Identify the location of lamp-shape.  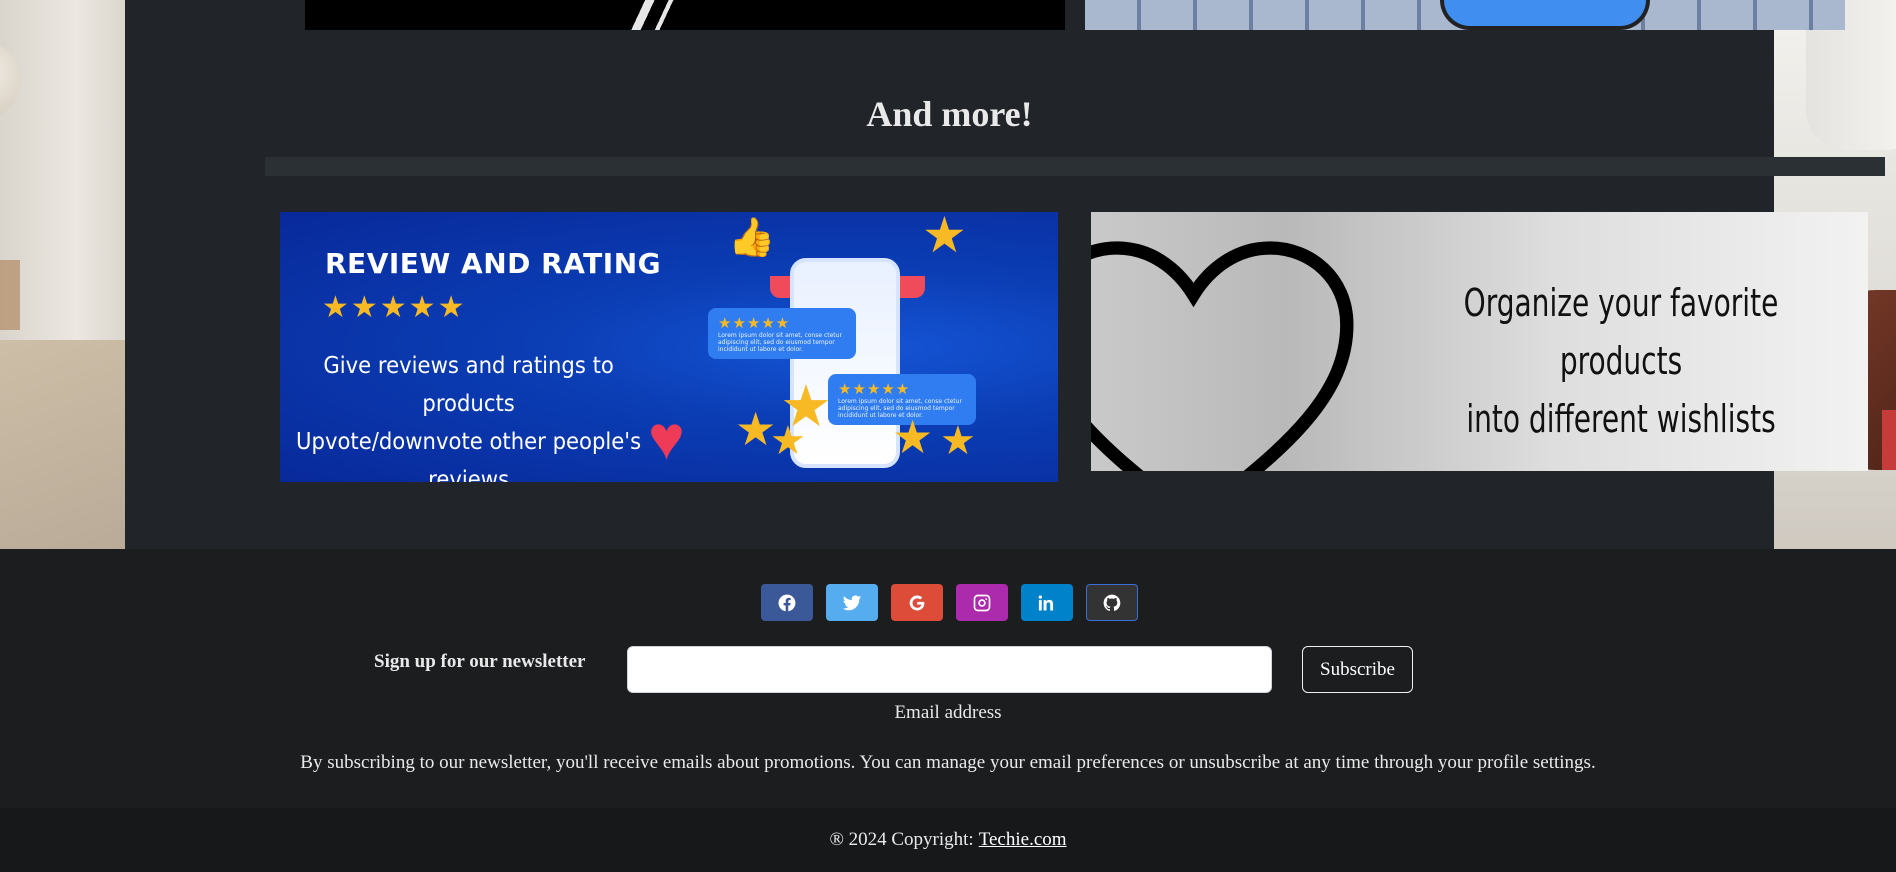
(10, 80).